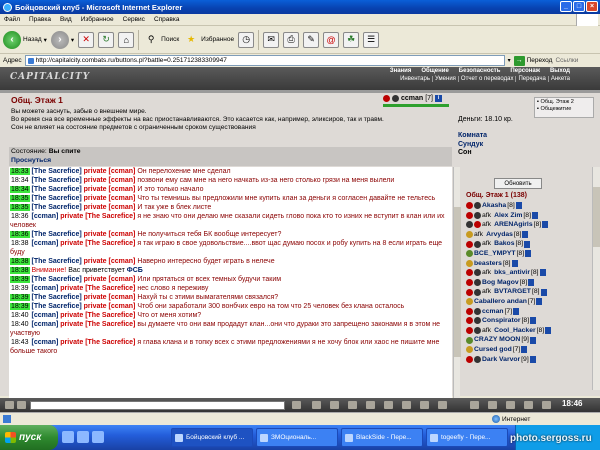 The height and width of the screenshot is (450, 600). What do you see at coordinates (135, 270) in the screenshot?
I see `chat-fsb-link: ФСБ` at bounding box center [135, 270].